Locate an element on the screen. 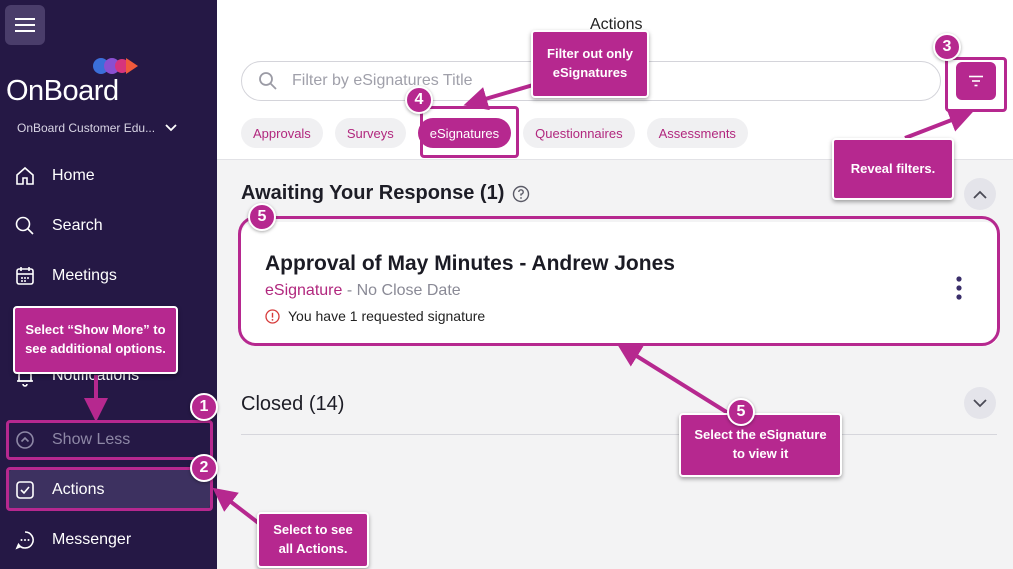  card-subtitle: eSignature - No Close Date is located at coordinates (363, 291).